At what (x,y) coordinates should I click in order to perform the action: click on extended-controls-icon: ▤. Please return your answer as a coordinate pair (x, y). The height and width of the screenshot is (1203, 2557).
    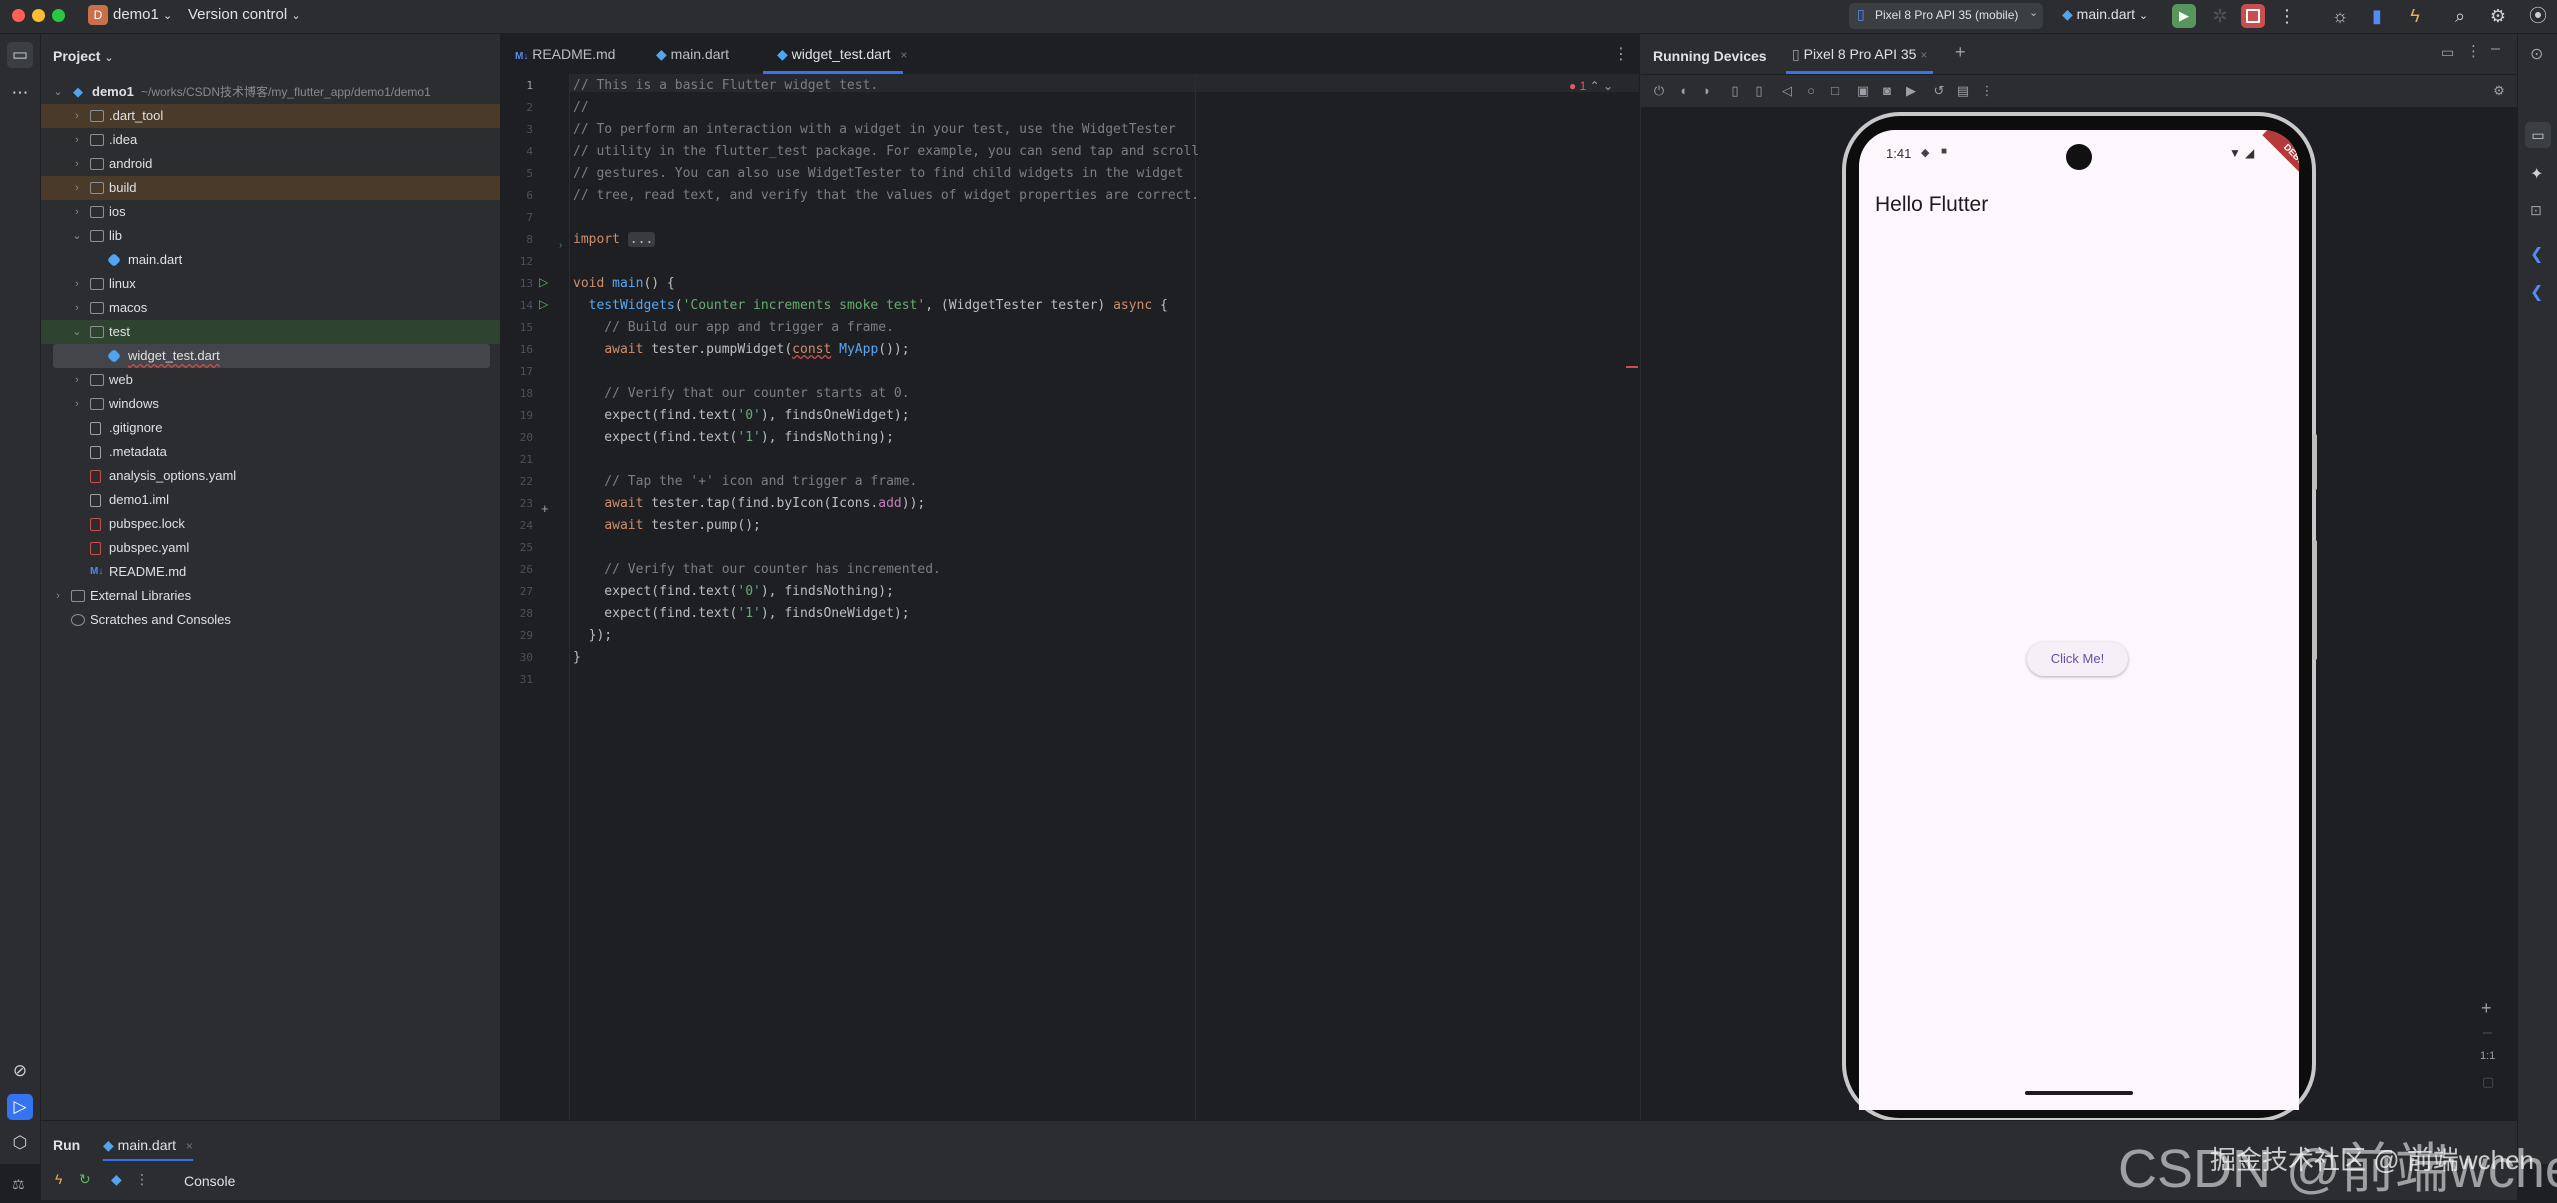
    Looking at the image, I should click on (1963, 91).